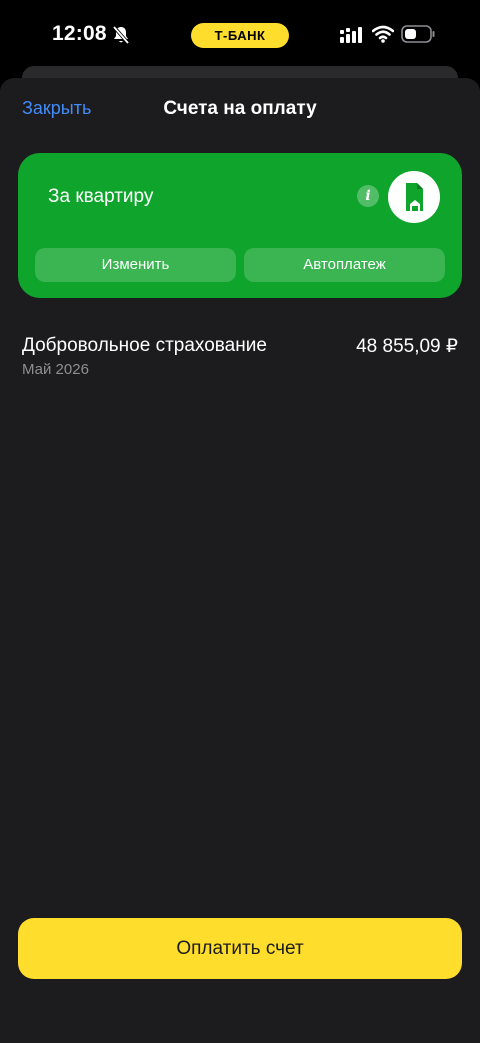 The width and height of the screenshot is (480, 1043). What do you see at coordinates (55, 369) in the screenshot?
I see `bill-period: Май 2026` at bounding box center [55, 369].